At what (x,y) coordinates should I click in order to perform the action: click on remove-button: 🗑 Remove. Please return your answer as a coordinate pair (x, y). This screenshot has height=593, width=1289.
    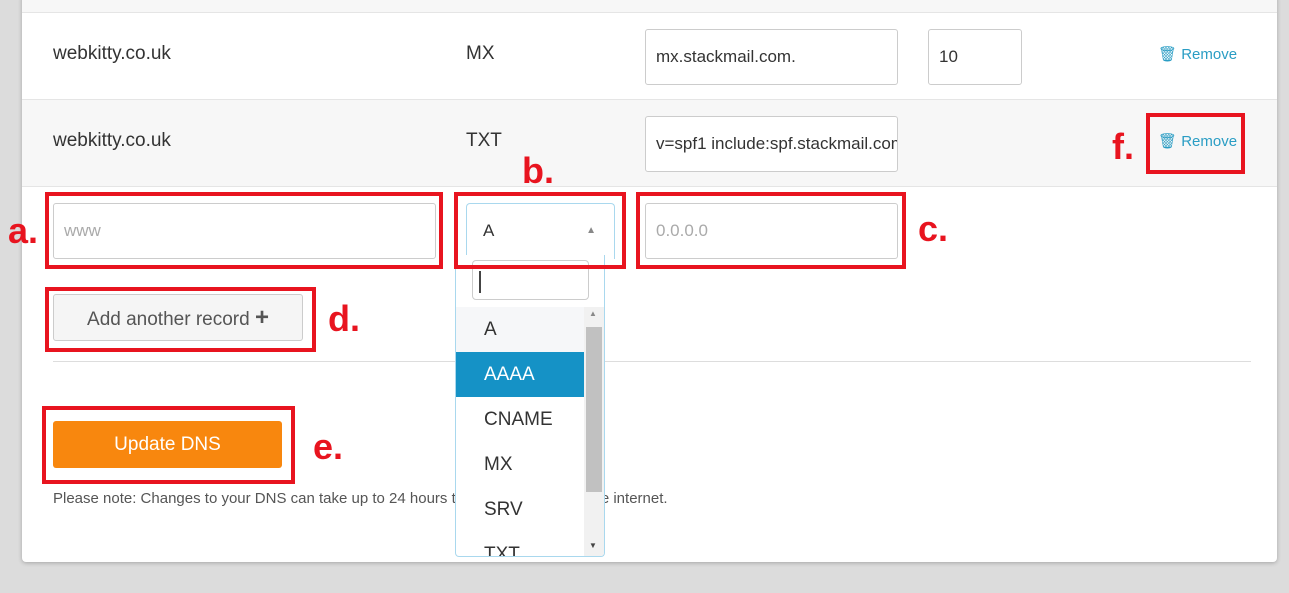
    Looking at the image, I should click on (1197, 54).